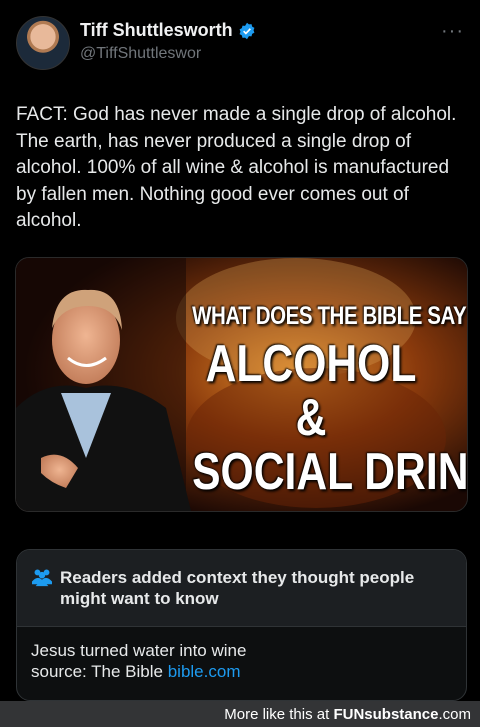  Describe the element at coordinates (240, 44) in the screenshot. I see `tweet-header: Tiff Shuttlesworth @TiffShuttleswor ···` at that location.